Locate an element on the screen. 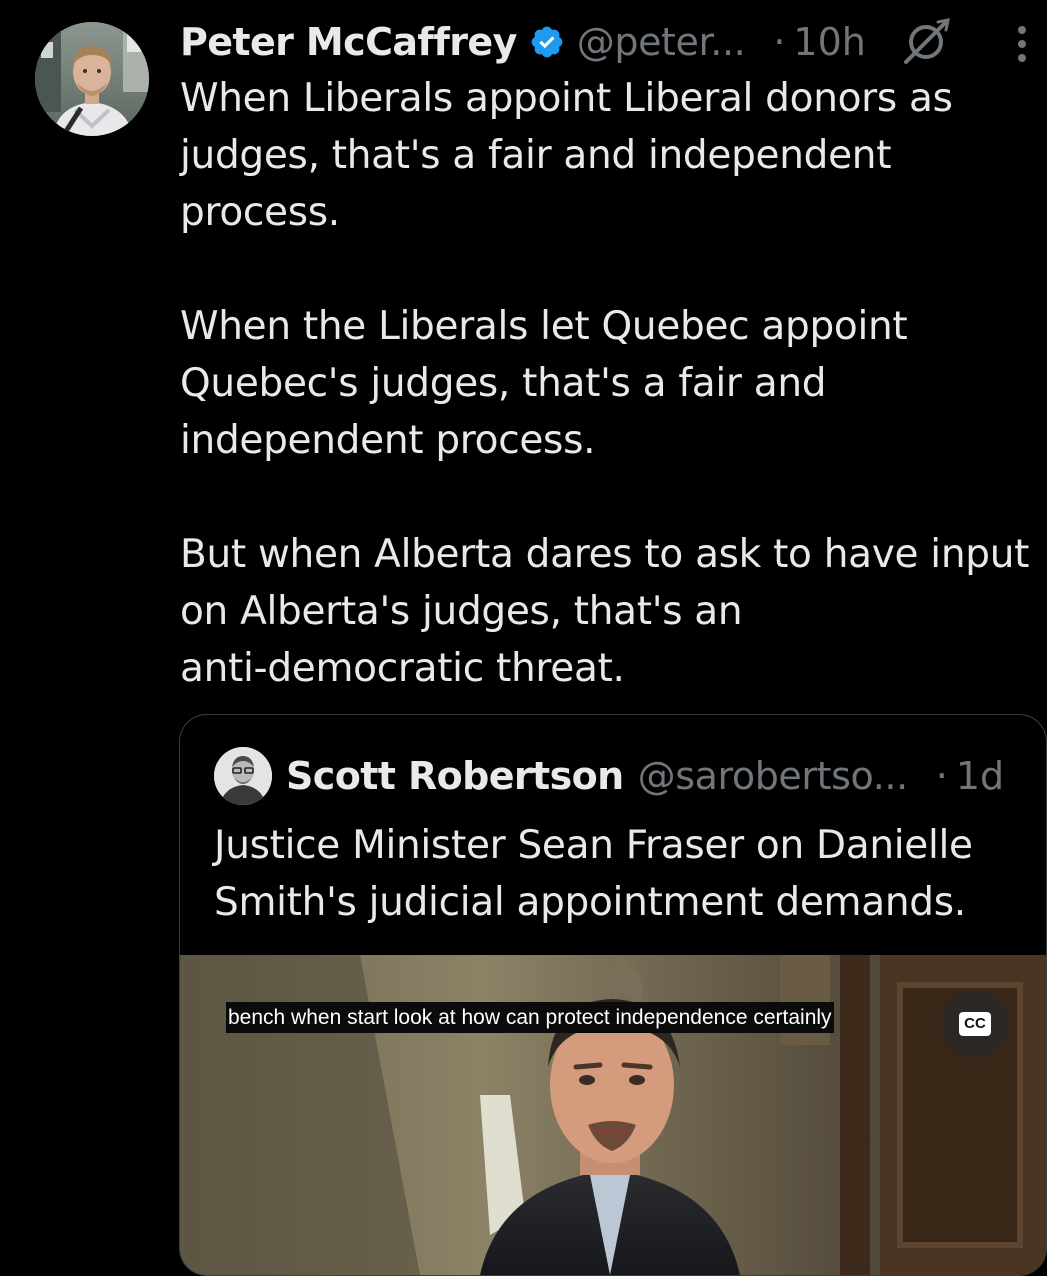 The width and height of the screenshot is (1047, 1276). tweet-timestamp: 10h is located at coordinates (829, 42).